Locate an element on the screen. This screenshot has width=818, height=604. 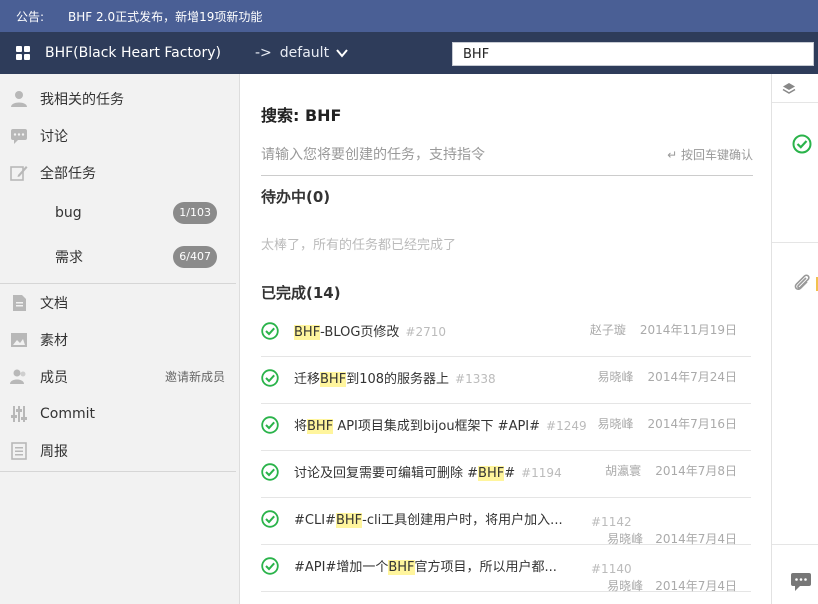
task-title-prefix: #API#增加一个 is located at coordinates (341, 567).